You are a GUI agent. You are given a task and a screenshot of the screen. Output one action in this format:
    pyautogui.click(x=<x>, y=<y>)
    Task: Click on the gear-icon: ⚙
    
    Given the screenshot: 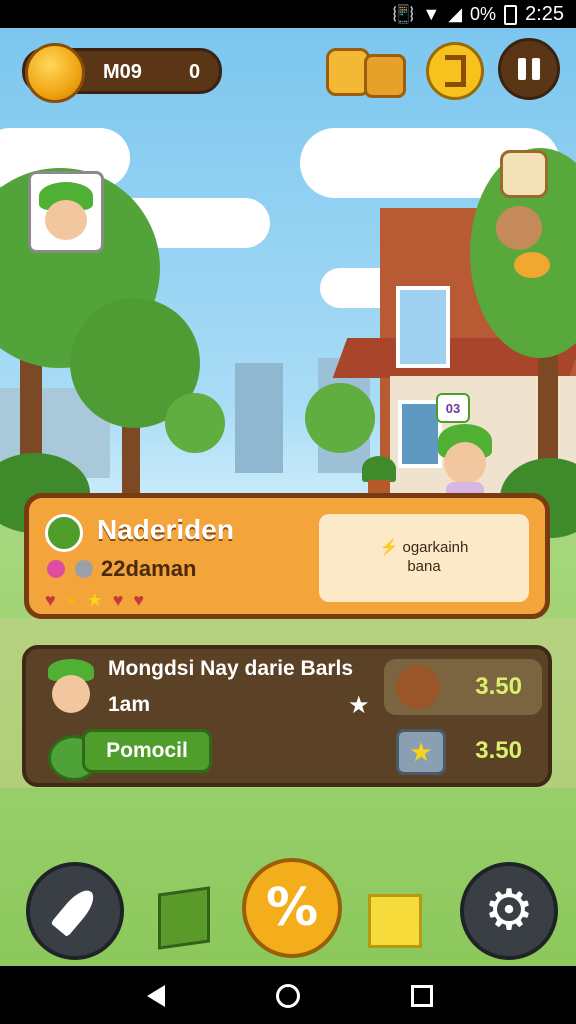 What is the action you would take?
    pyautogui.click(x=509, y=910)
    